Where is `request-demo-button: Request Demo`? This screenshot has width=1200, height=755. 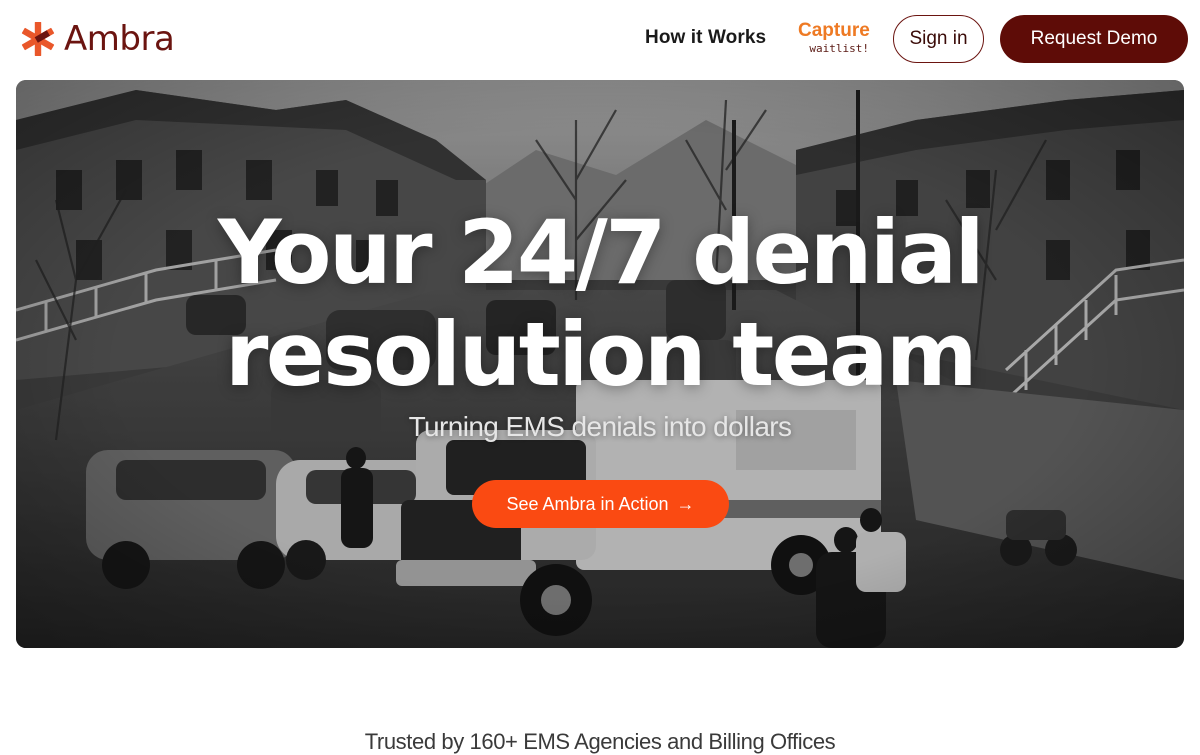
request-demo-button: Request Demo is located at coordinates (1094, 39).